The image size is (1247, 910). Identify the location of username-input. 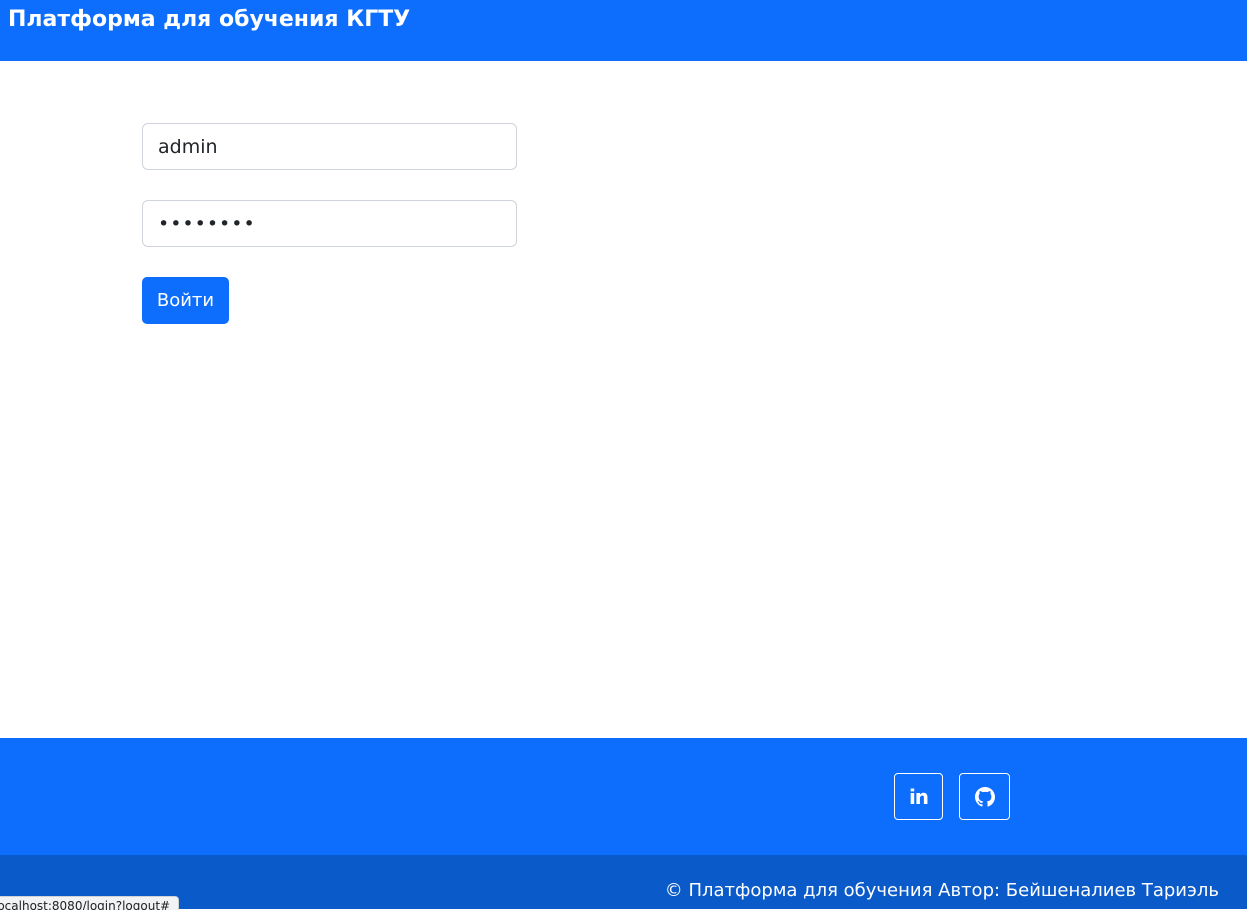
(329, 146).